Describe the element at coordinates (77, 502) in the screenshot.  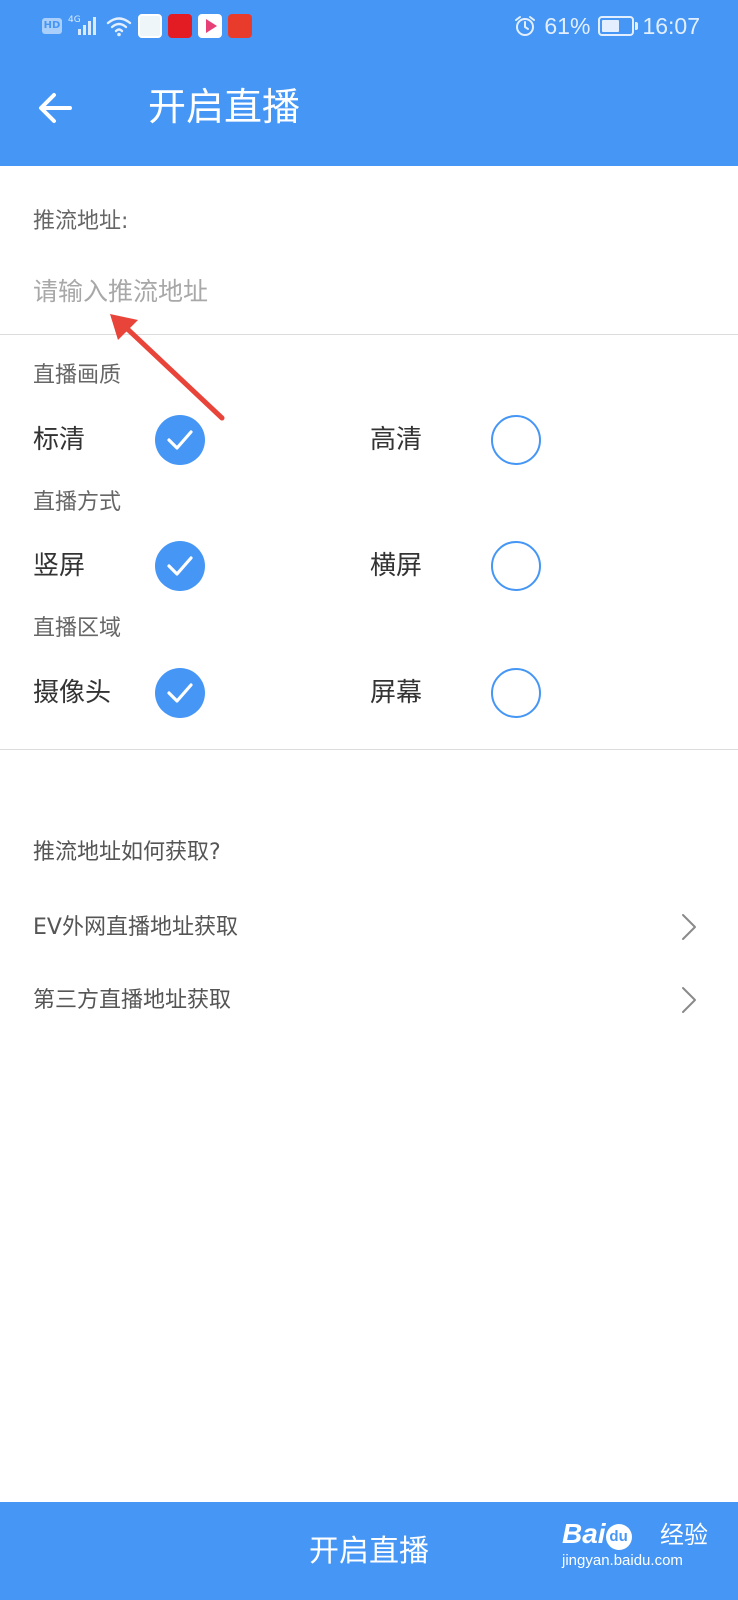
I see `orientation-group-title: 直播方式` at that location.